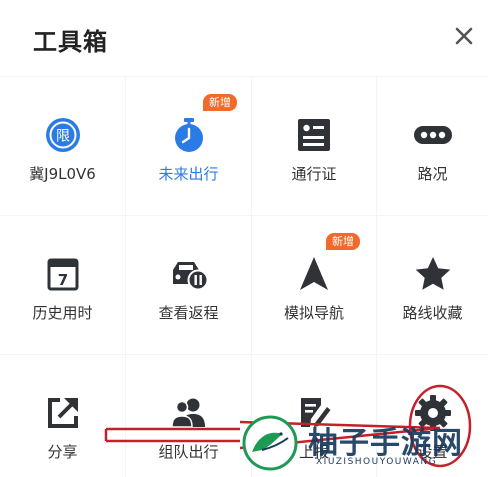  I want to click on tool-history-duration: 7 历史用时, so click(62, 285).